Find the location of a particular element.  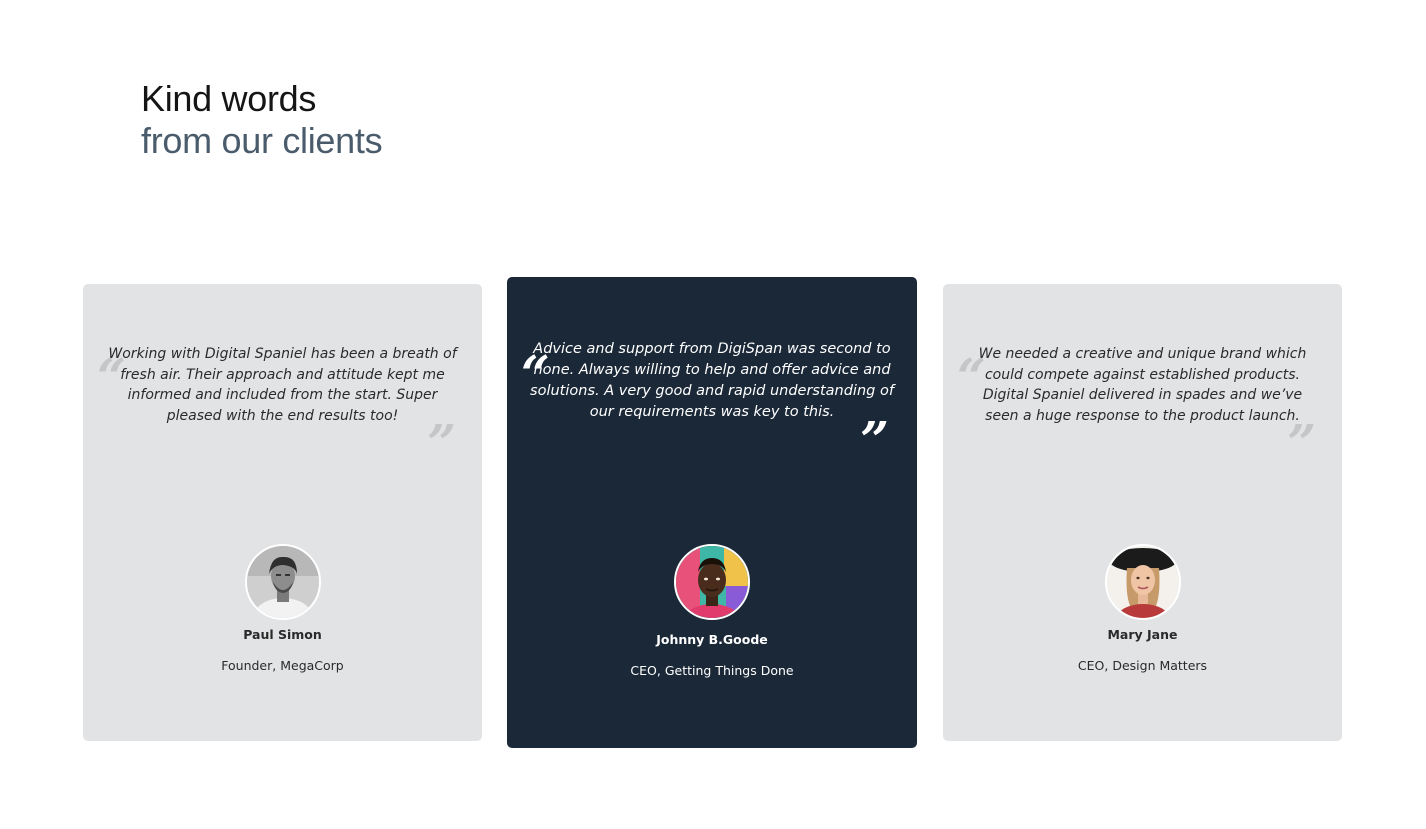

avatar-photo-paul-simon is located at coordinates (282, 582).